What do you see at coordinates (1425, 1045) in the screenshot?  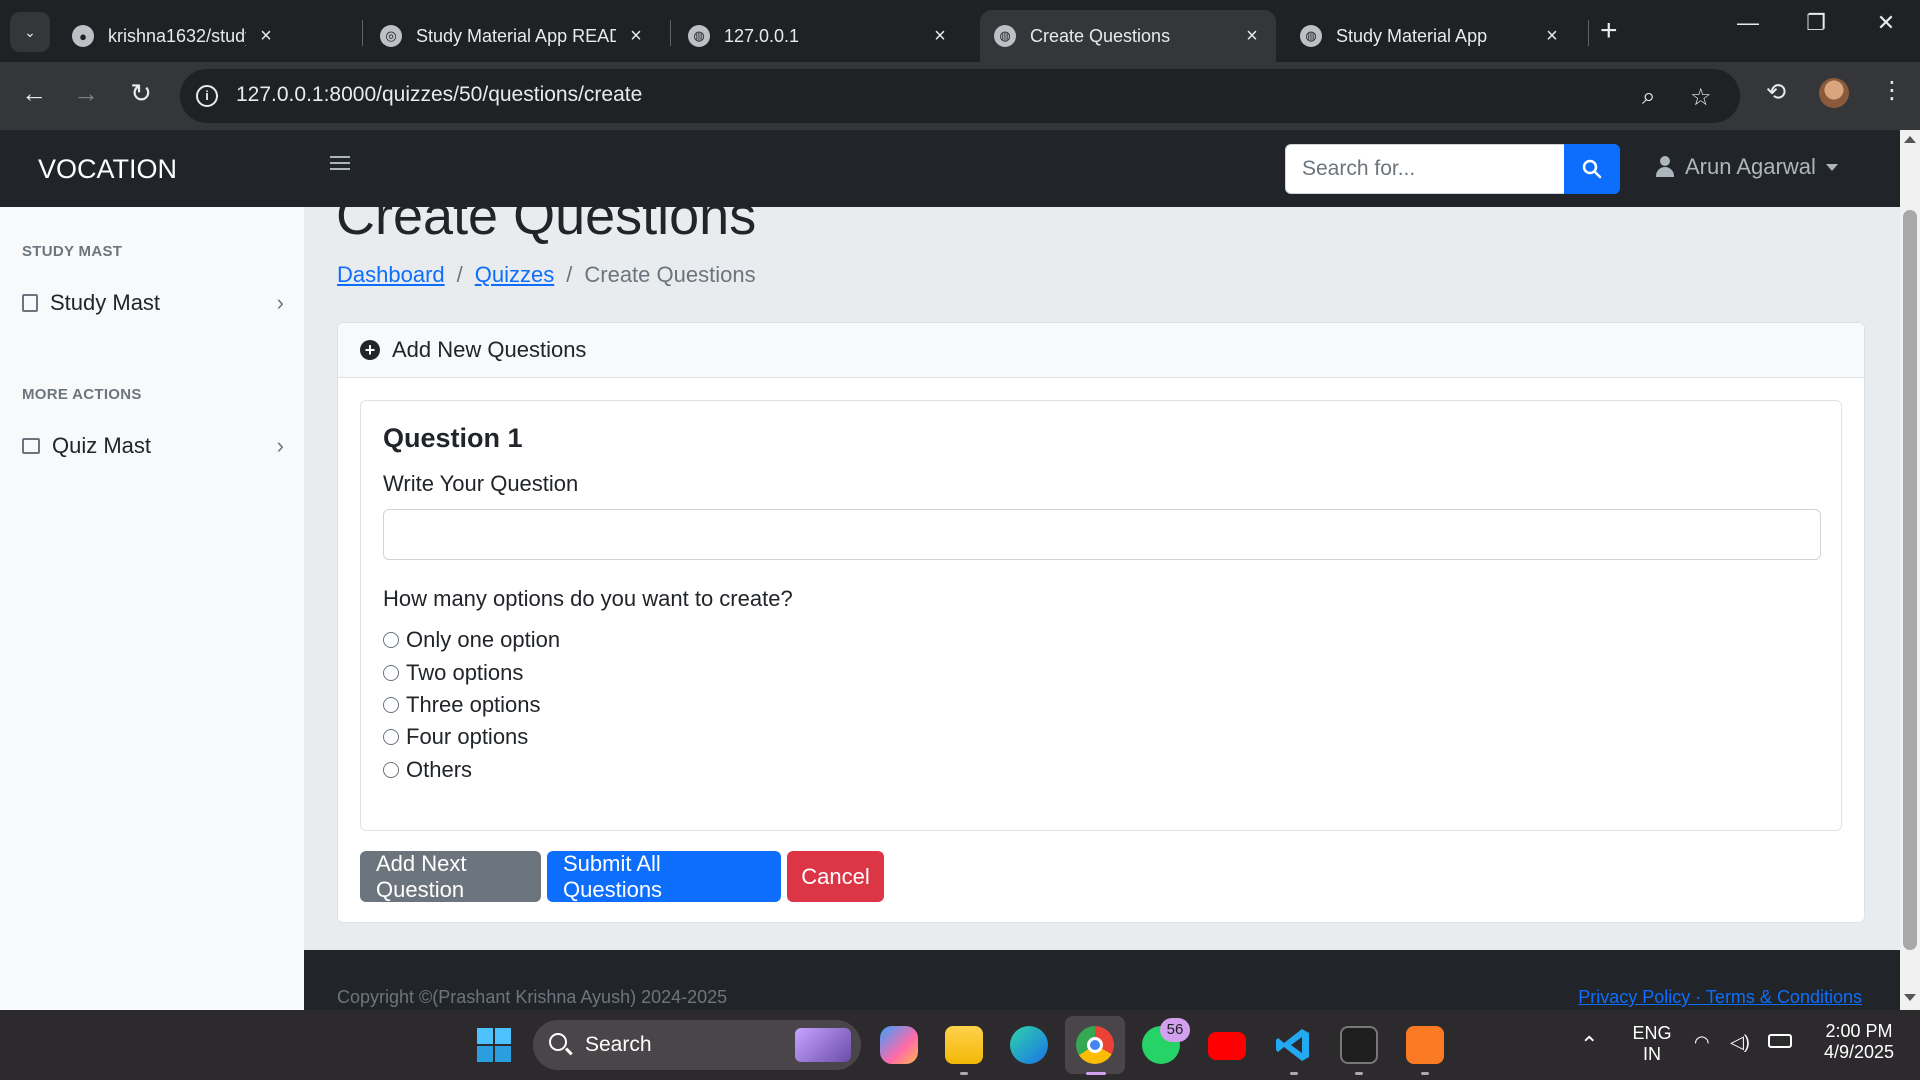 I see `xampp-icon` at bounding box center [1425, 1045].